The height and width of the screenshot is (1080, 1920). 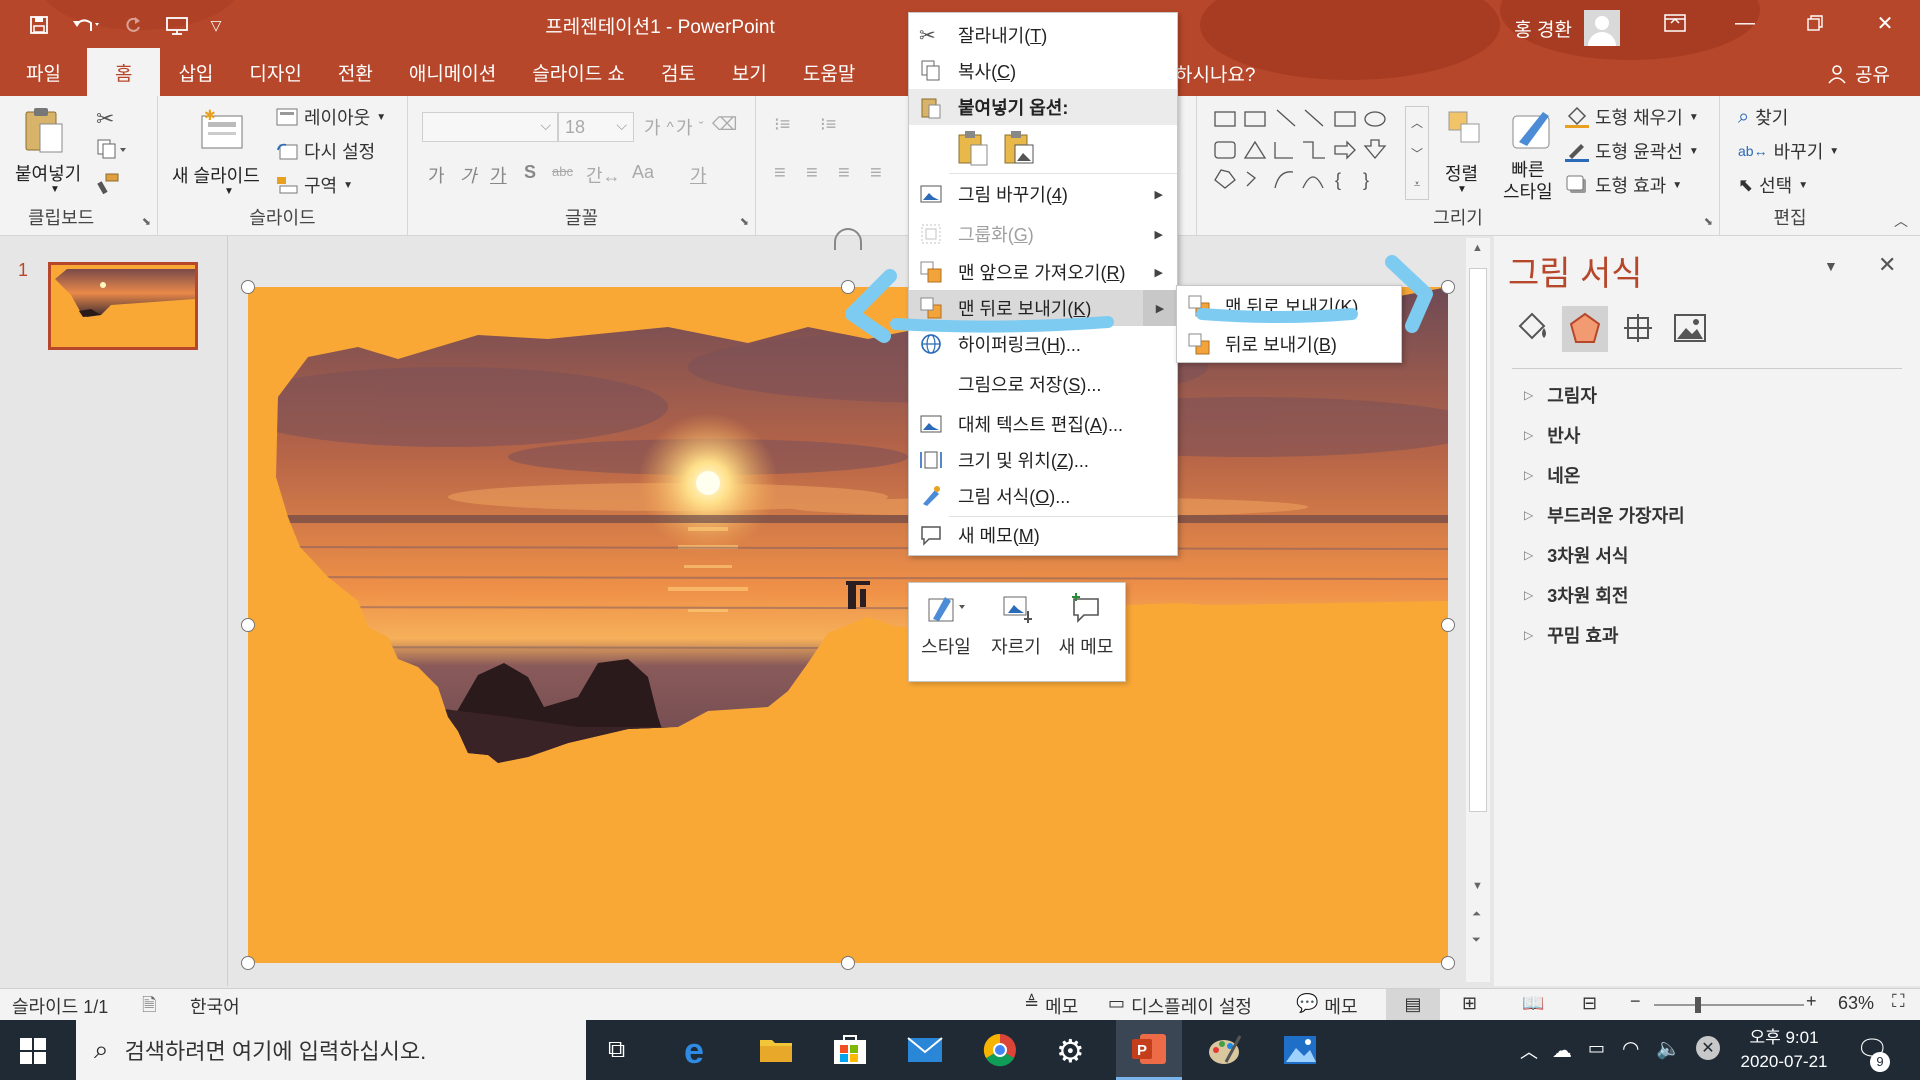 What do you see at coordinates (1448, 625) in the screenshot?
I see `resize-handle-middle-right` at bounding box center [1448, 625].